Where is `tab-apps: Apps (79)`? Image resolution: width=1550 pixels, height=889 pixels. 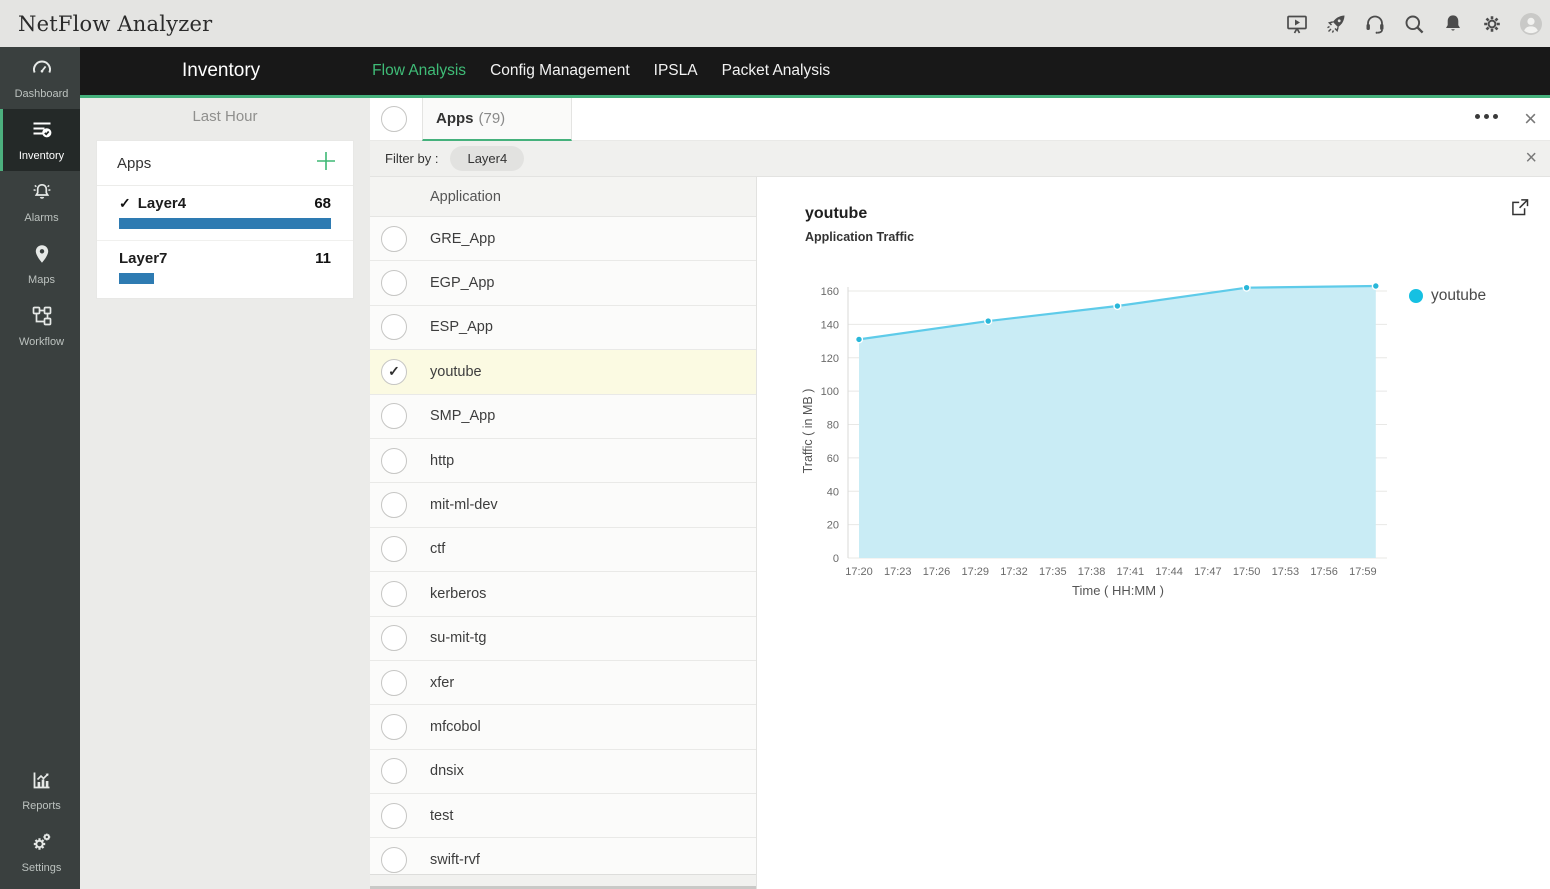 tab-apps: Apps (79) is located at coordinates (497, 119).